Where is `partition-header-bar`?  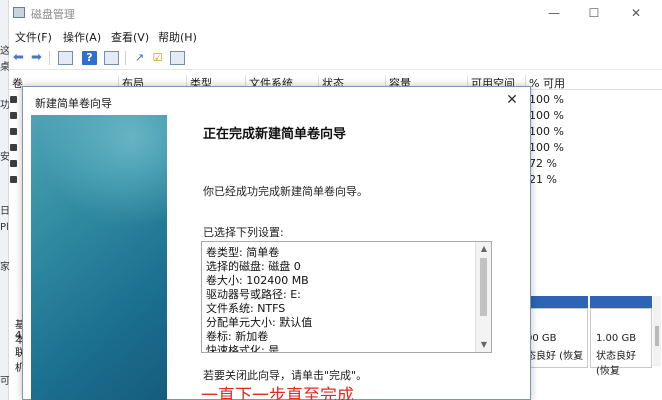
partition-header-bar is located at coordinates (621, 302).